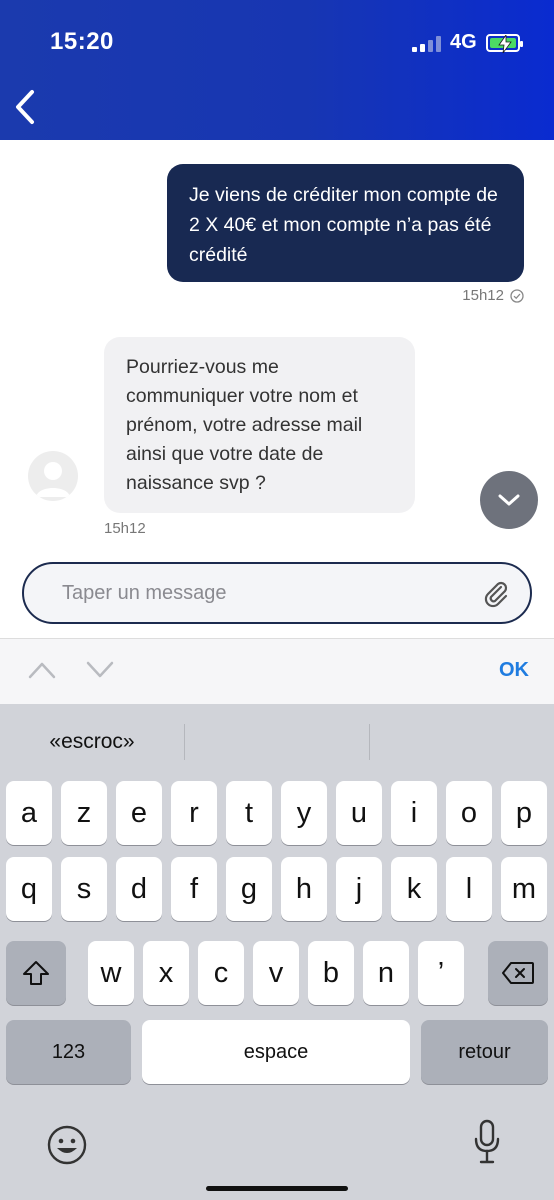 This screenshot has width=554, height=1200. What do you see at coordinates (331, 973) in the screenshot?
I see `key-b: b` at bounding box center [331, 973].